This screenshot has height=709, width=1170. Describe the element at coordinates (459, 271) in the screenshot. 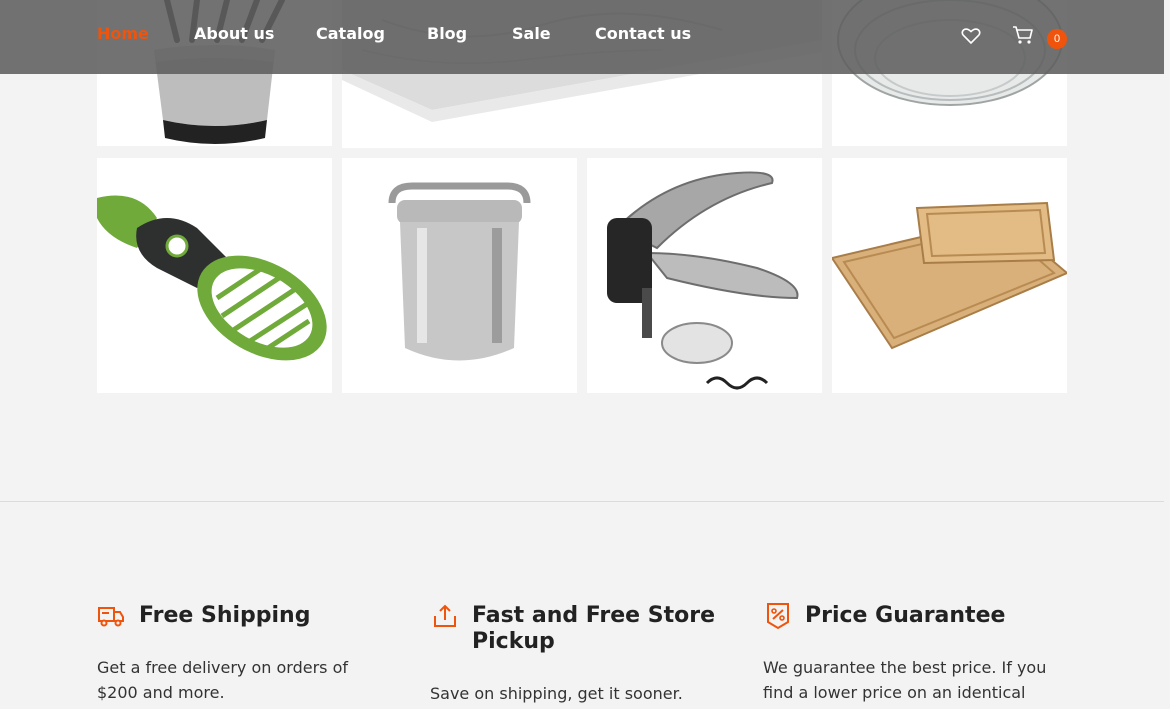

I see `ice-bucket-image` at that location.